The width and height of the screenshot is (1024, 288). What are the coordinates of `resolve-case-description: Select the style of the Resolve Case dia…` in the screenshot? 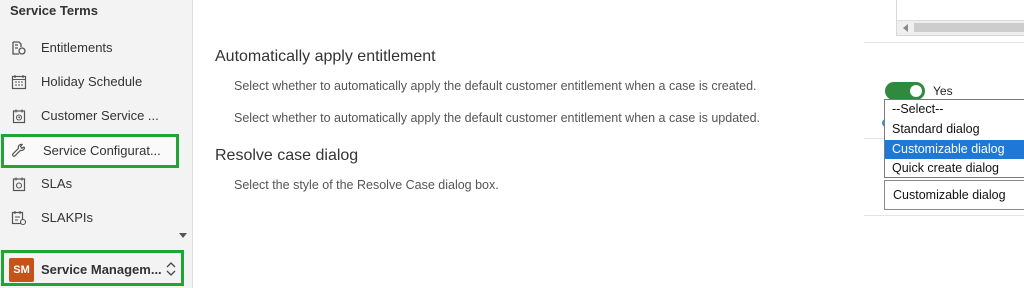 It's located at (366, 185).